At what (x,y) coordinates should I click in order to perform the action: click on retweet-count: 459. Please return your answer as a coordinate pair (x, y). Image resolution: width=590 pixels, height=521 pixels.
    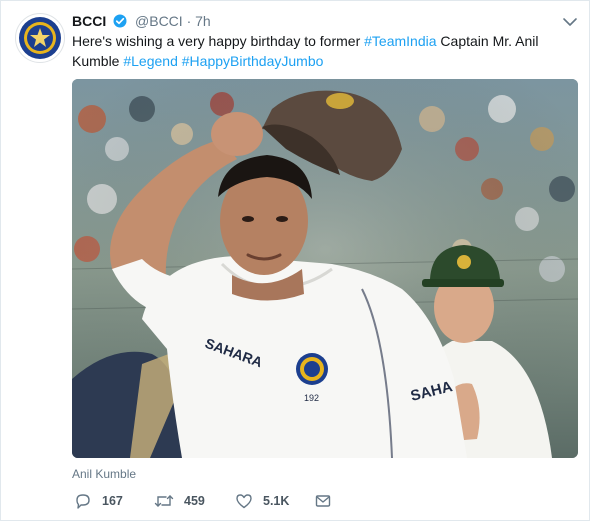
    Looking at the image, I should click on (194, 501).